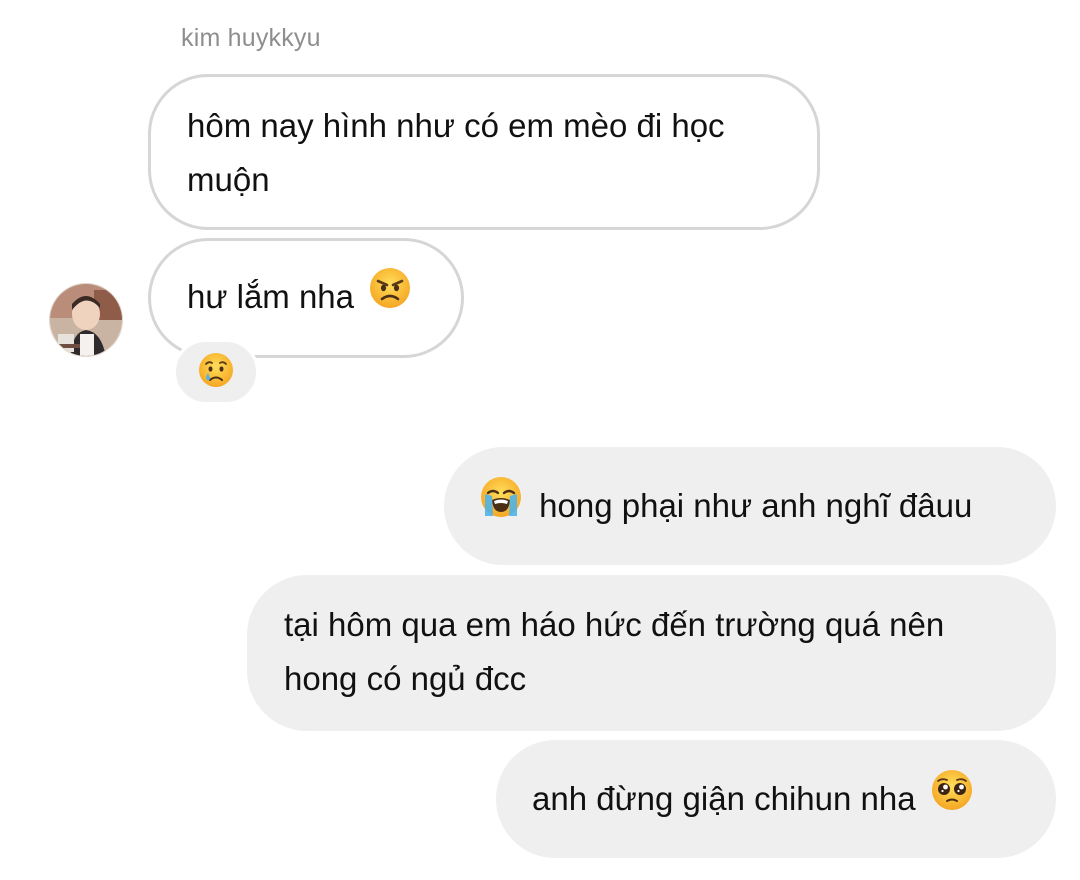  I want to click on loudly-crying-face-icon, so click(501, 505).